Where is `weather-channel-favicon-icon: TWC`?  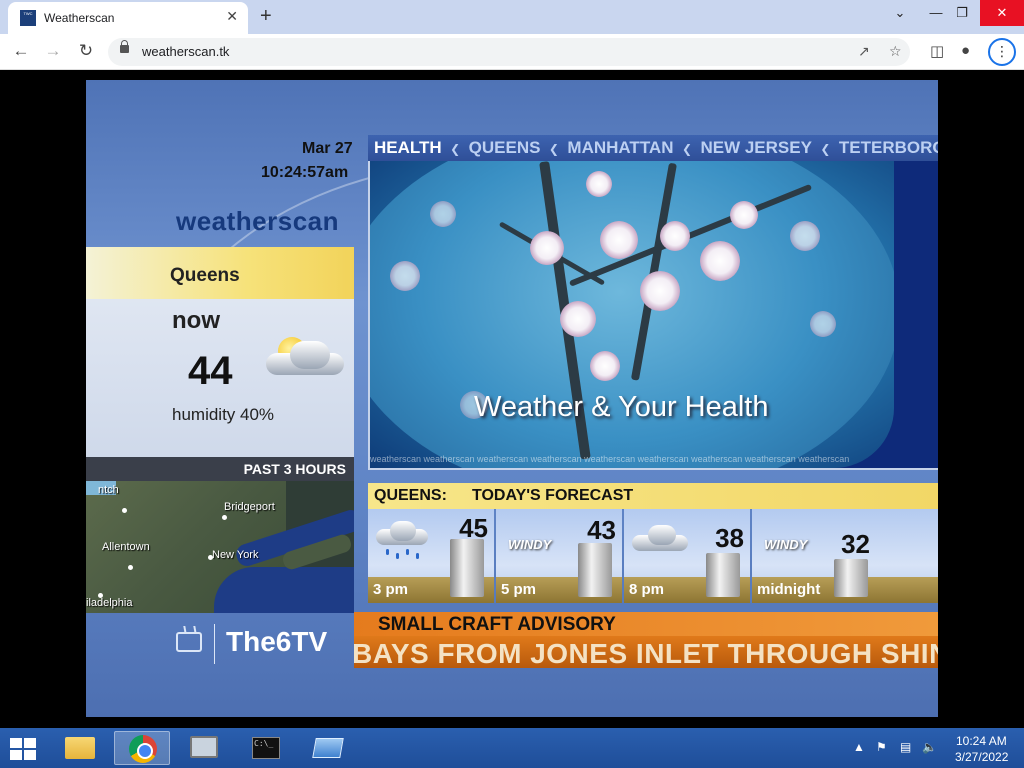
weather-channel-favicon-icon: TWC is located at coordinates (28, 18).